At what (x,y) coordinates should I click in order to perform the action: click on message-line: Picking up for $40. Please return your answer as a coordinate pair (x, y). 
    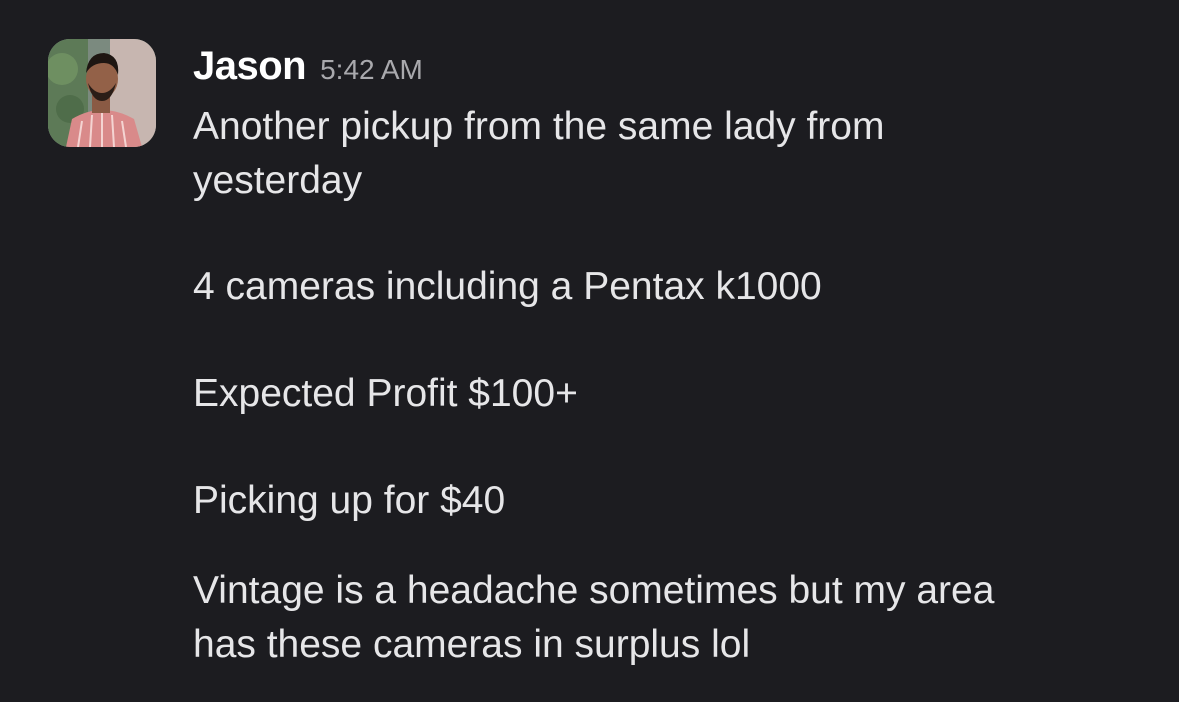
    Looking at the image, I should click on (349, 500).